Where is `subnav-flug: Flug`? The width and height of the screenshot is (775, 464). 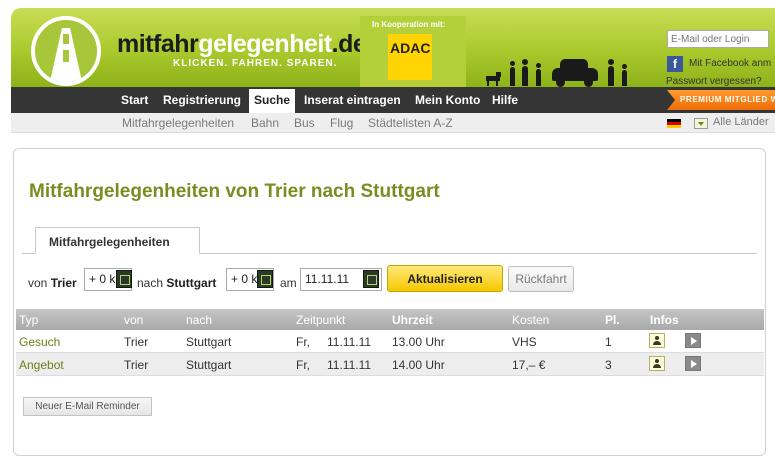
subnav-flug: Flug is located at coordinates (341, 123).